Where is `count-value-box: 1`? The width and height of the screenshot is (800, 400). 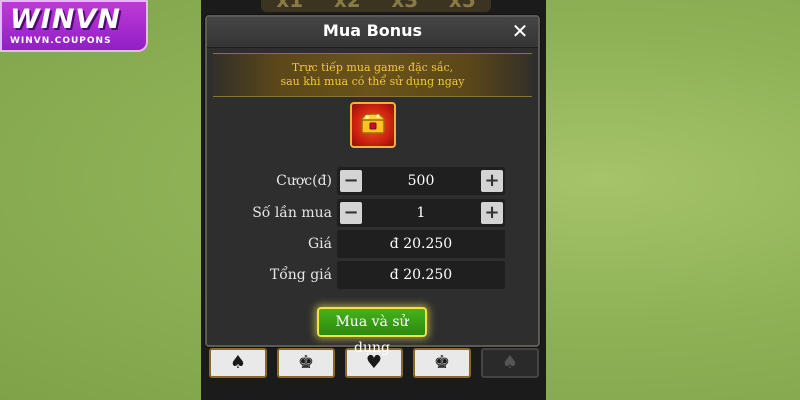
count-value-box: 1 is located at coordinates (421, 213).